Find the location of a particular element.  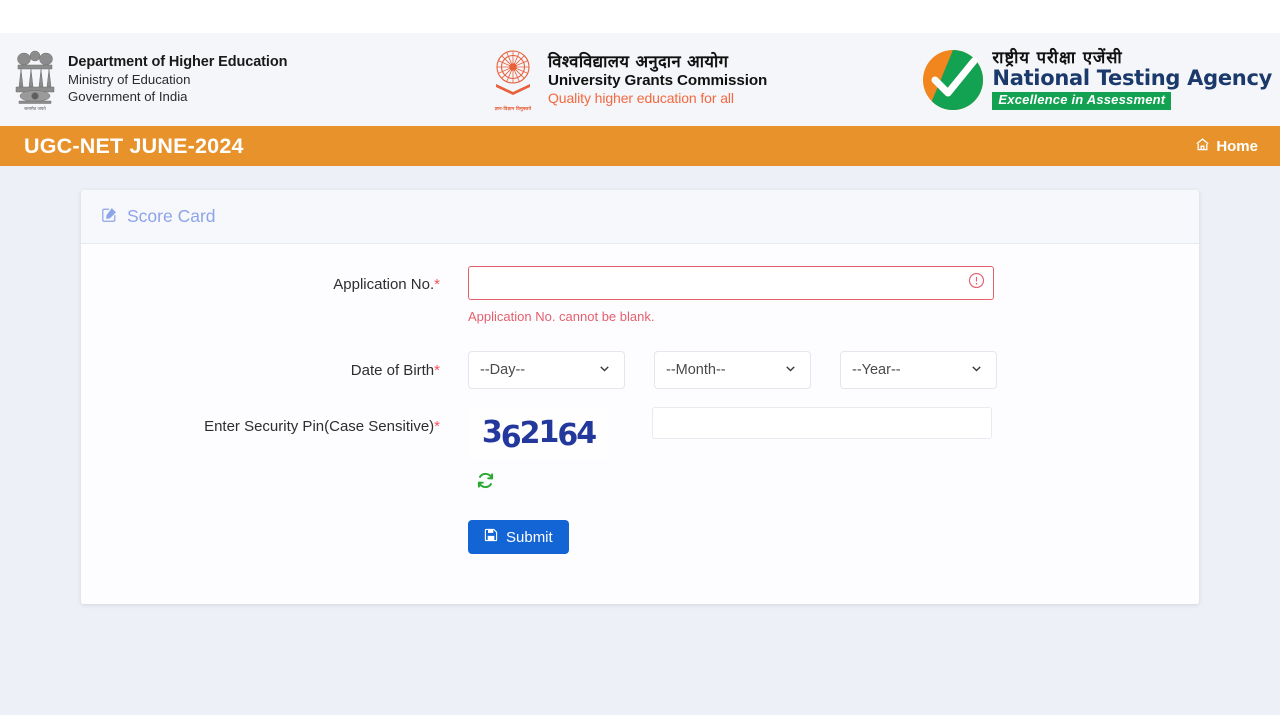

home-link: Home is located at coordinates (1226, 146).